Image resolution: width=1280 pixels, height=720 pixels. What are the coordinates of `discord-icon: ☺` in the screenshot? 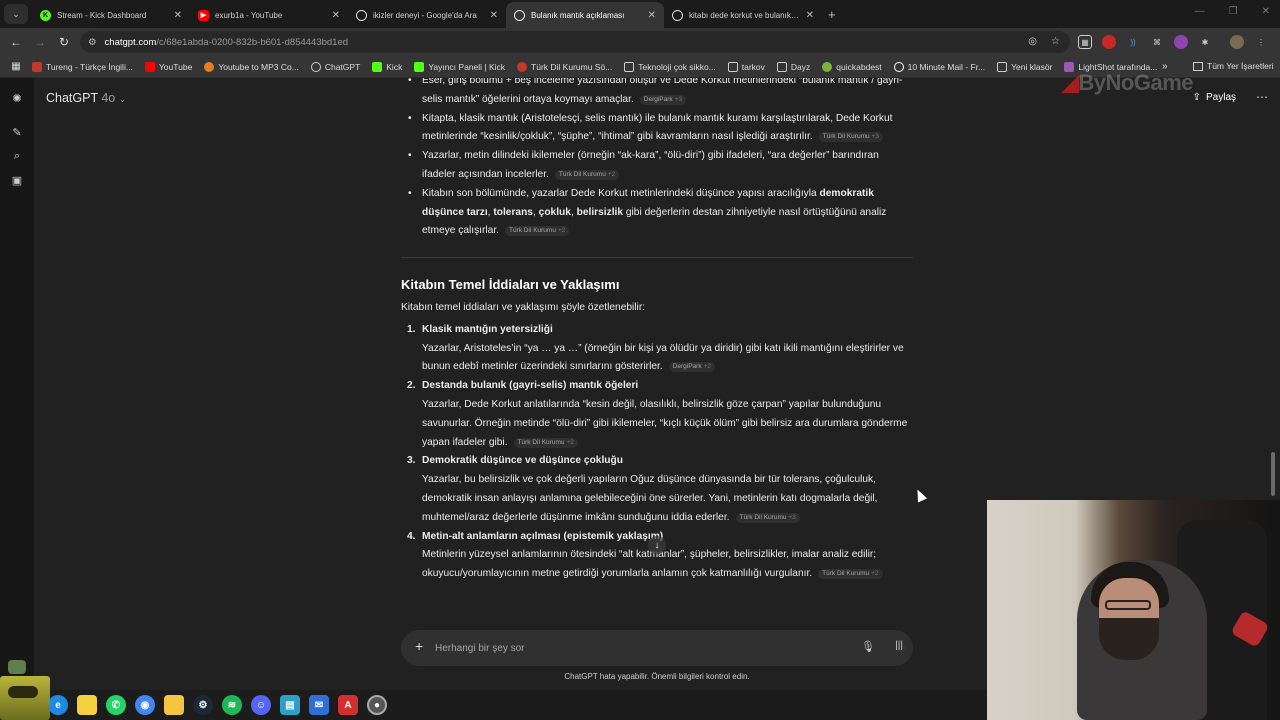 It's located at (261, 705).